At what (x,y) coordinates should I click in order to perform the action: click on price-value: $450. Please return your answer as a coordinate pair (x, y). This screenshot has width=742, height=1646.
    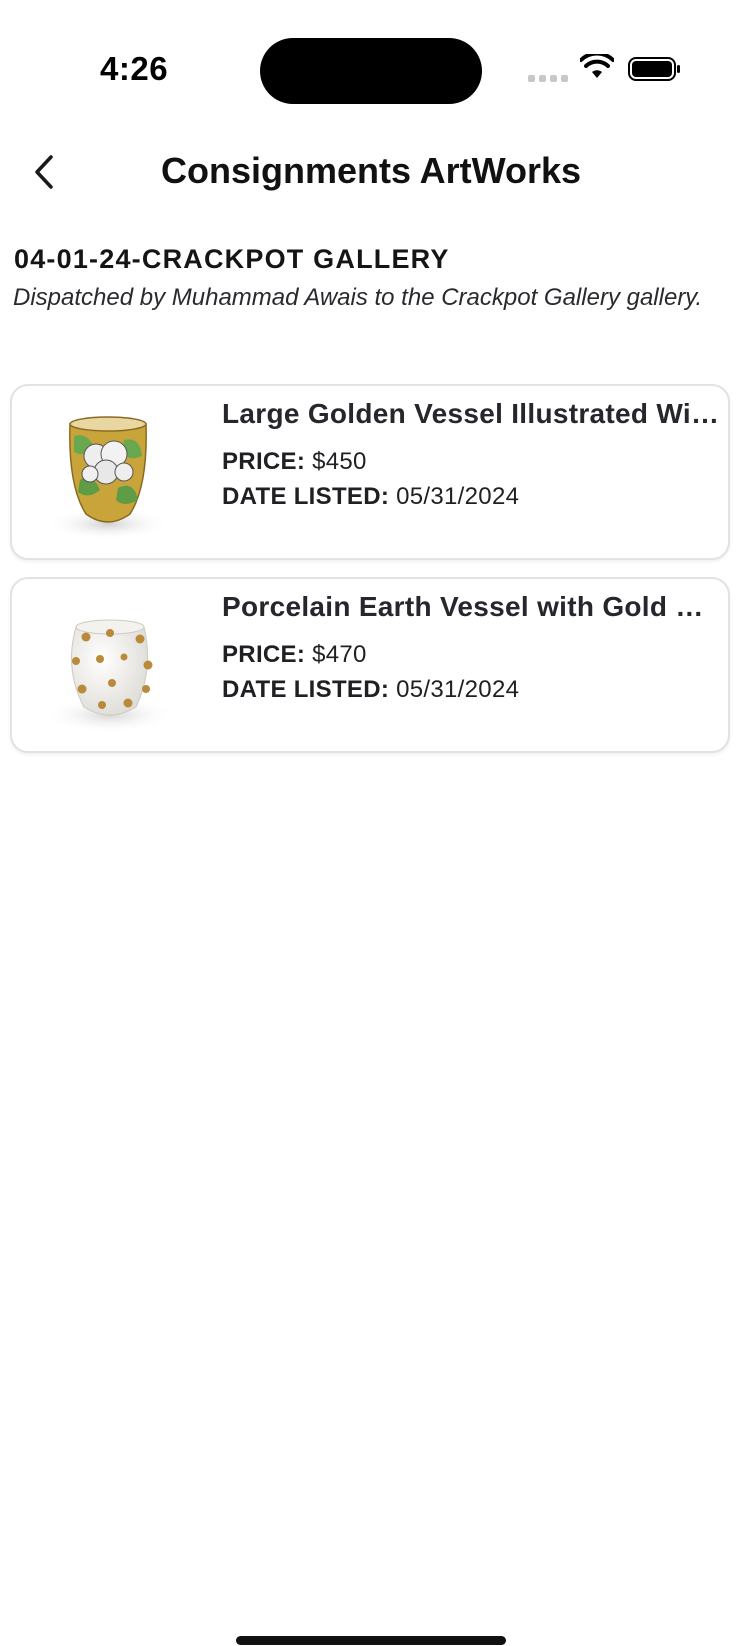
    Looking at the image, I should click on (339, 461).